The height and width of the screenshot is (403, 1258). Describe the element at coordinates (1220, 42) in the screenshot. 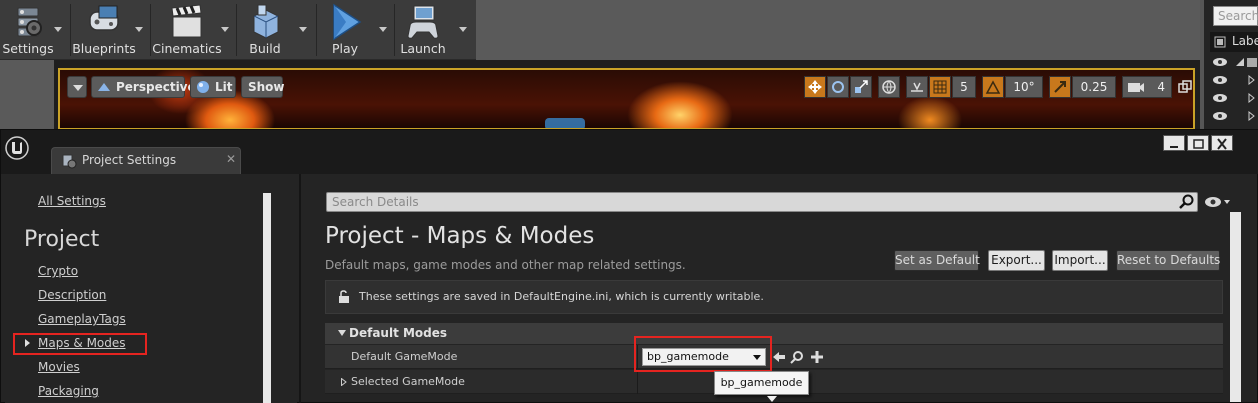

I see `visibility-header-icon` at that location.